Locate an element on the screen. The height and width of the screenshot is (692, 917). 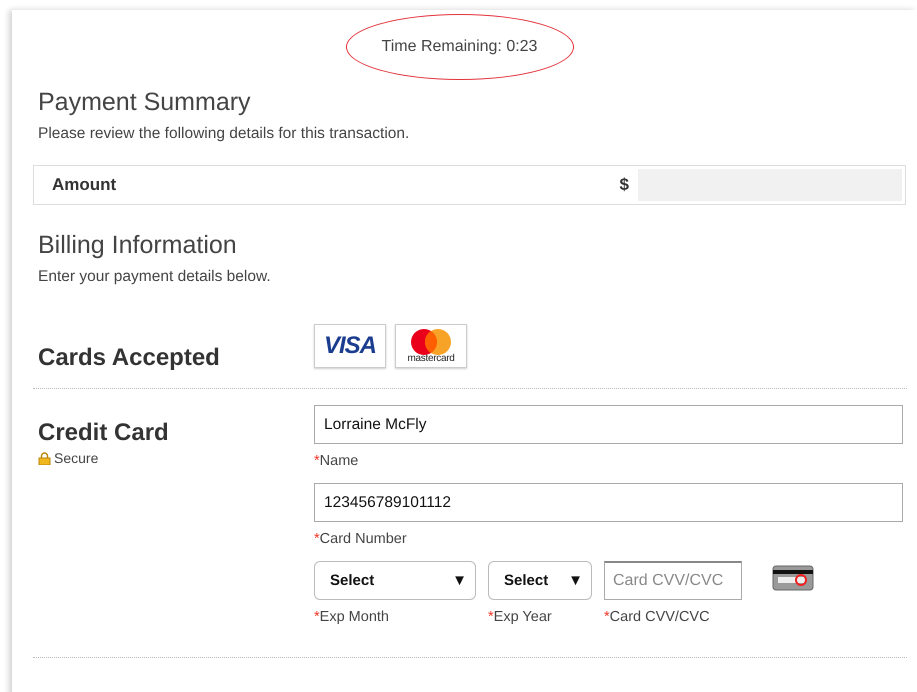
field-label: *Exp Year is located at coordinates (520, 617).